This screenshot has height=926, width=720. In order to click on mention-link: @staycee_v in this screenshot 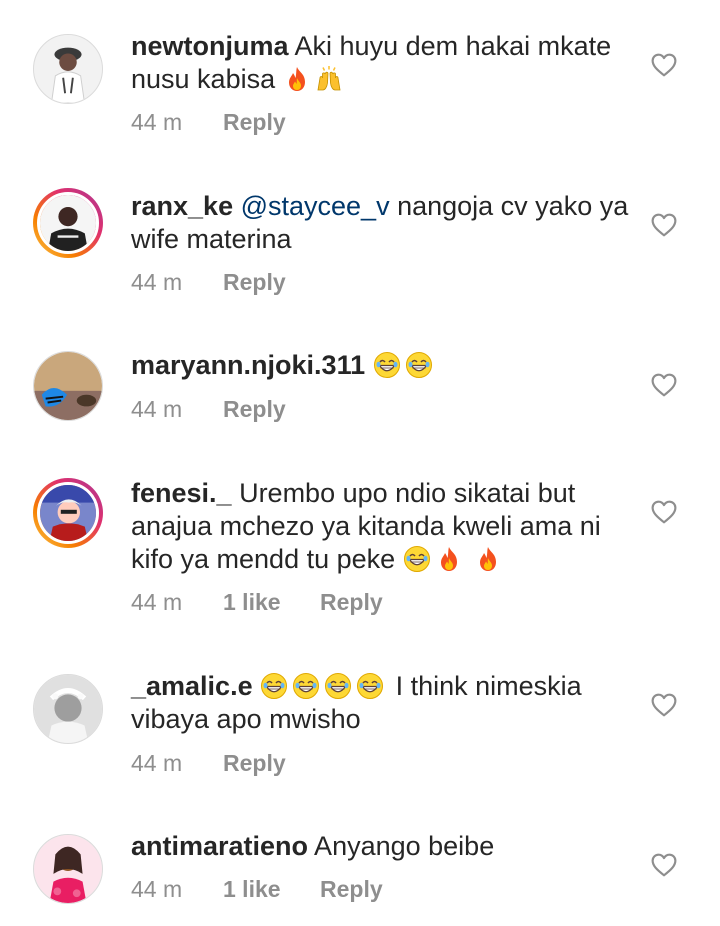, I will do `click(311, 206)`.